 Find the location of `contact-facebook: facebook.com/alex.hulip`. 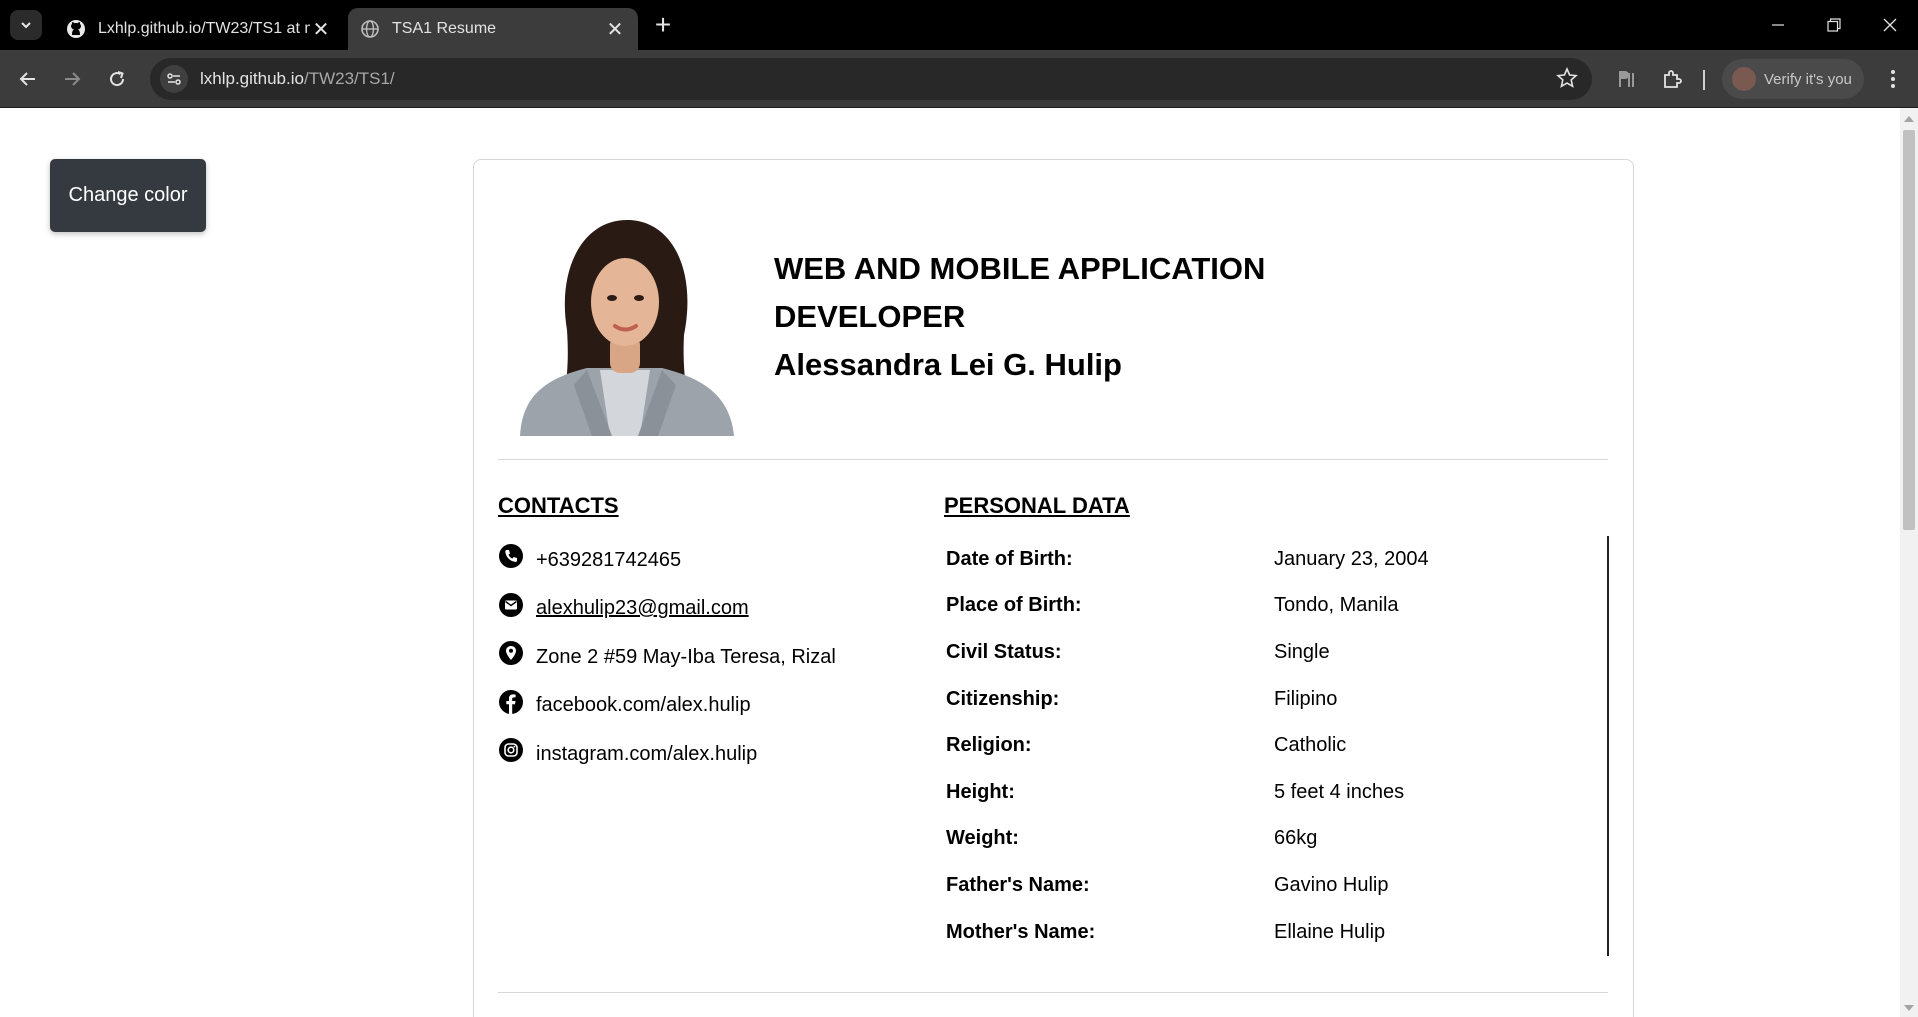

contact-facebook: facebook.com/alex.hulip is located at coordinates (708, 706).